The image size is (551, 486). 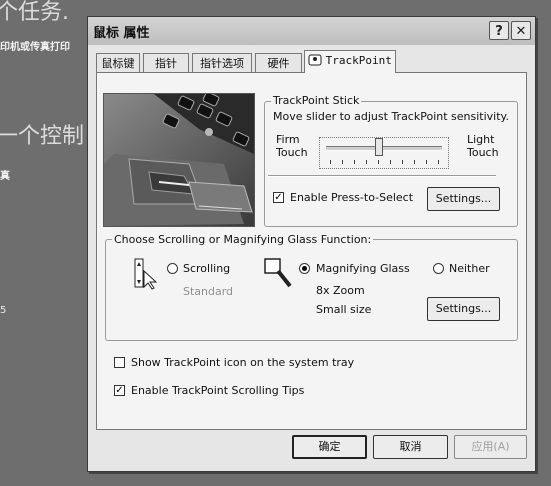 What do you see at coordinates (166, 62) in the screenshot?
I see `tab-pointers: 指针` at bounding box center [166, 62].